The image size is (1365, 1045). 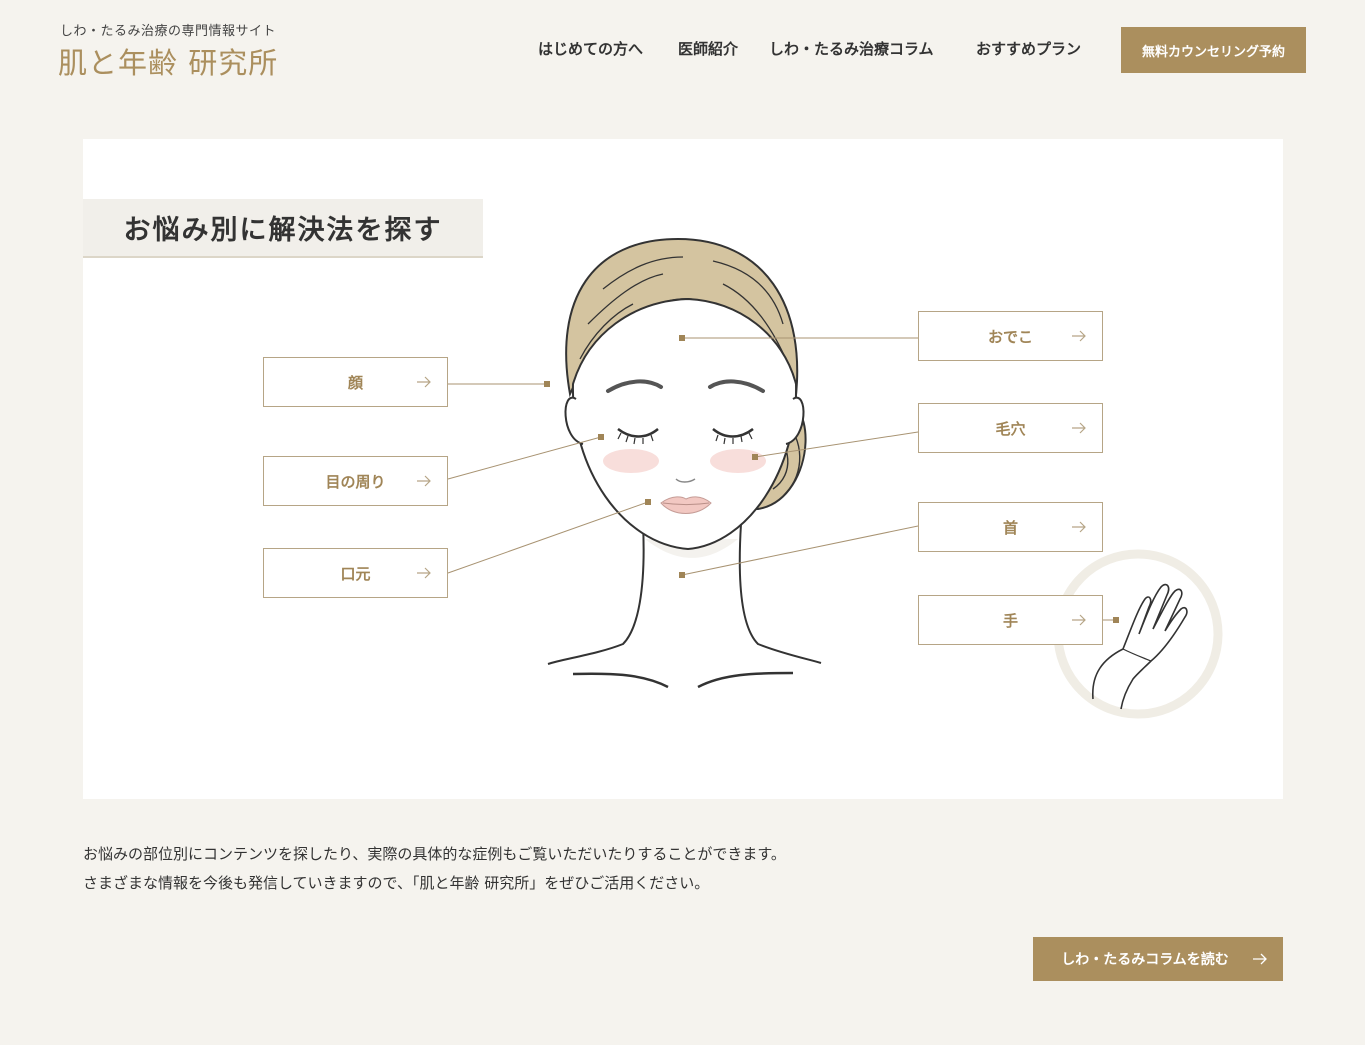 What do you see at coordinates (684, 463) in the screenshot?
I see `face-illustration` at bounding box center [684, 463].